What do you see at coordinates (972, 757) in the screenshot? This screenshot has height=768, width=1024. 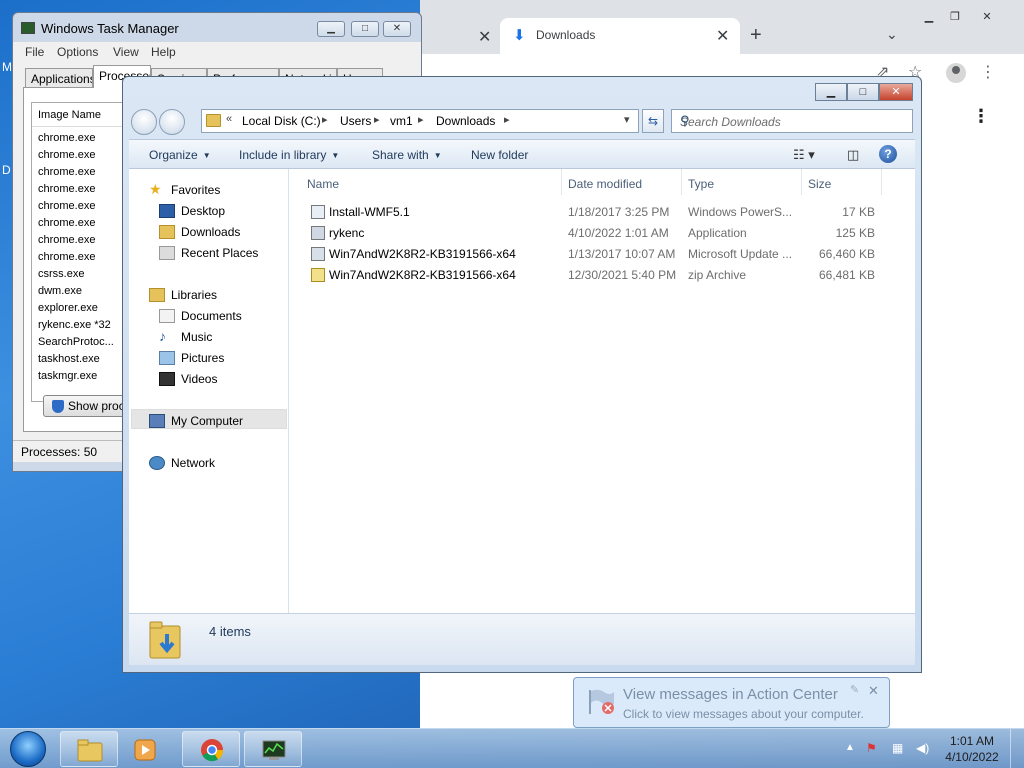 I see `clock-date: 4/10/2022` at bounding box center [972, 757].